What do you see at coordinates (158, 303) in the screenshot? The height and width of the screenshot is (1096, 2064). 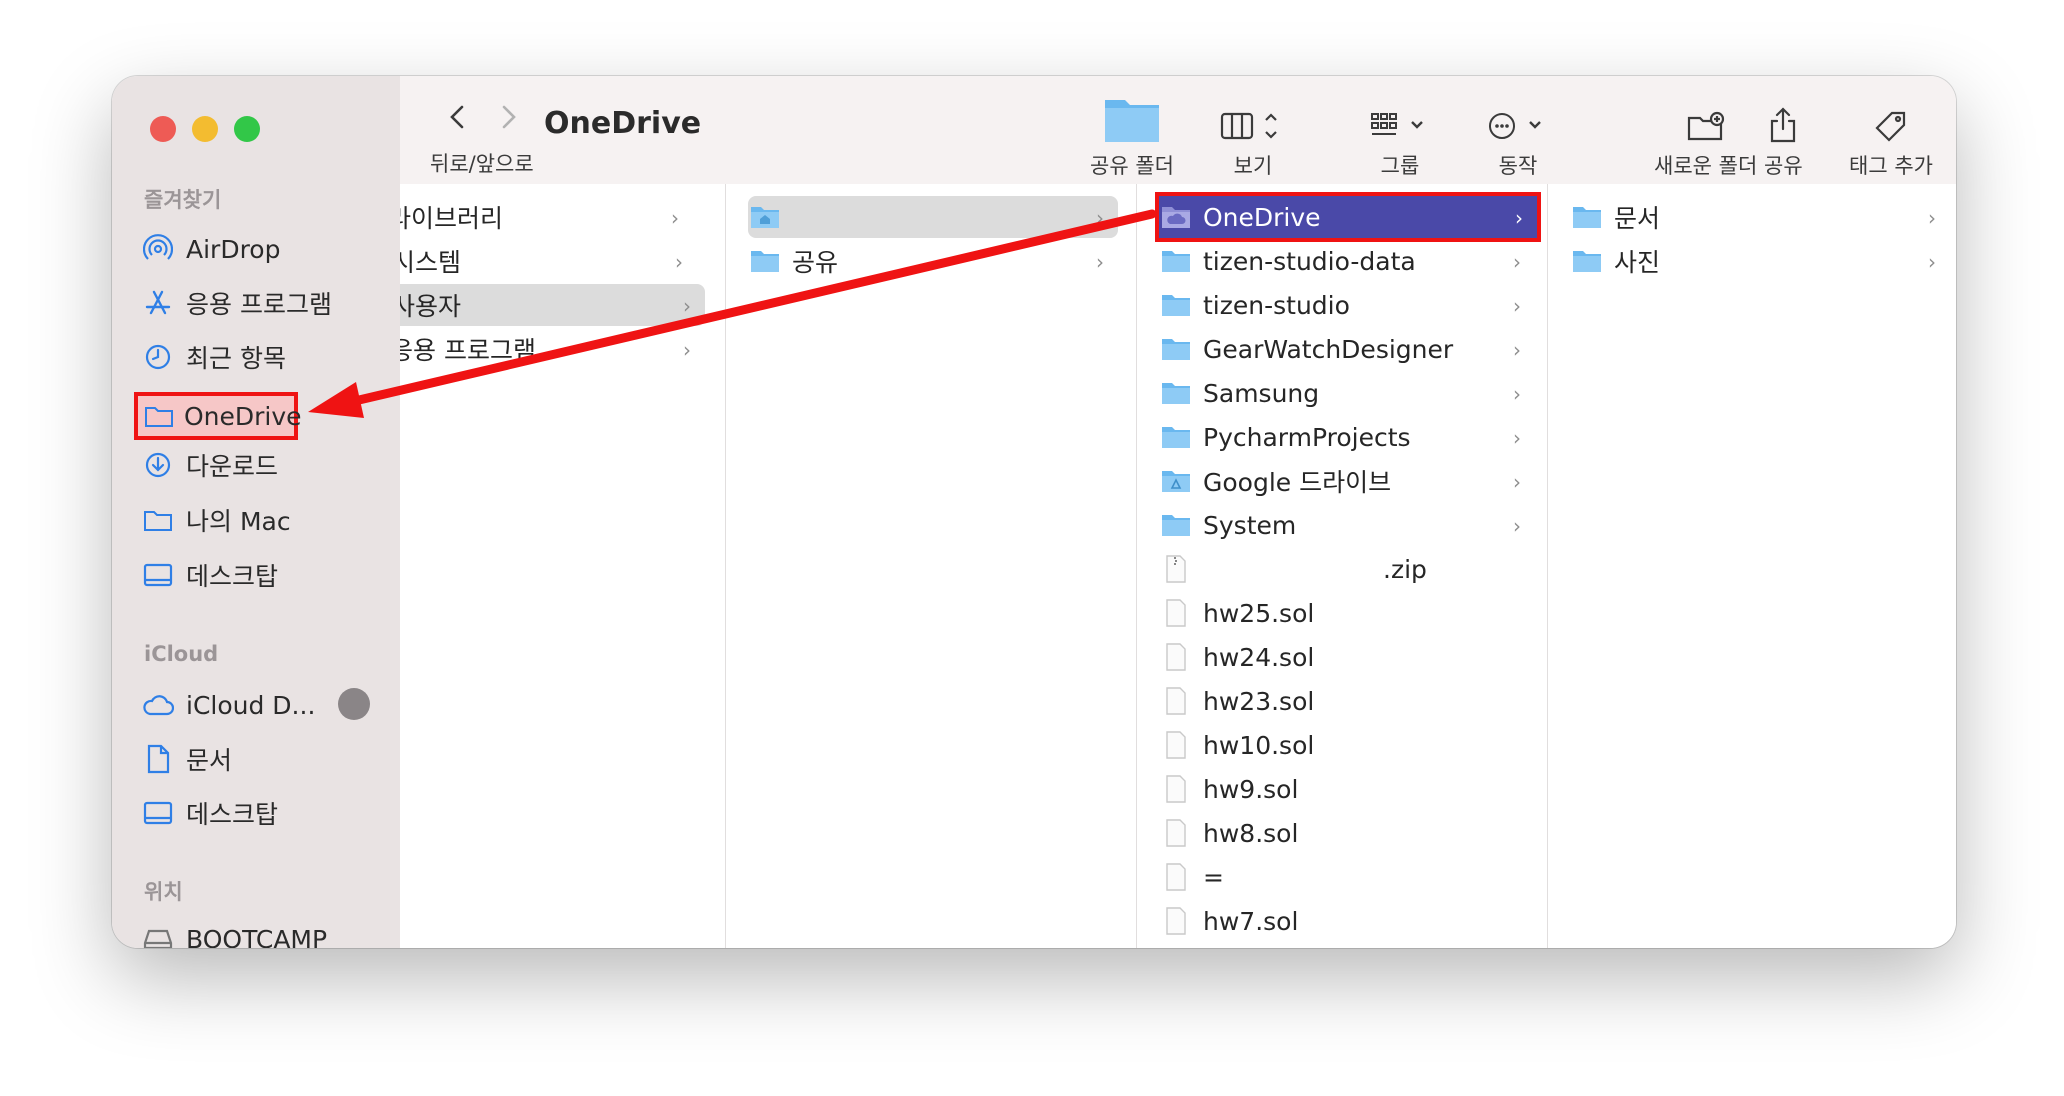 I see `applications-icon` at bounding box center [158, 303].